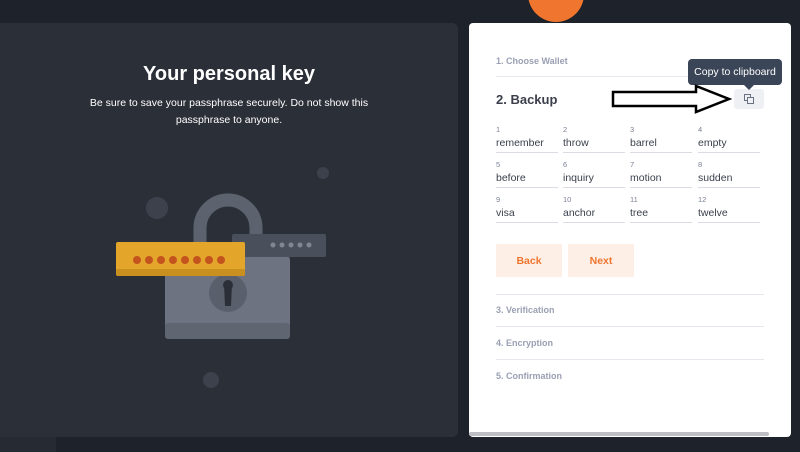 The height and width of the screenshot is (452, 800). I want to click on padlock-illustration, so click(222, 277).